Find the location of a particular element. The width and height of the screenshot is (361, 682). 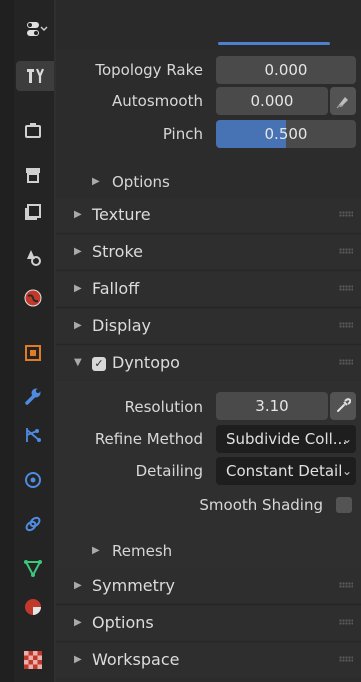

tab-output is located at coordinates (33, 175).